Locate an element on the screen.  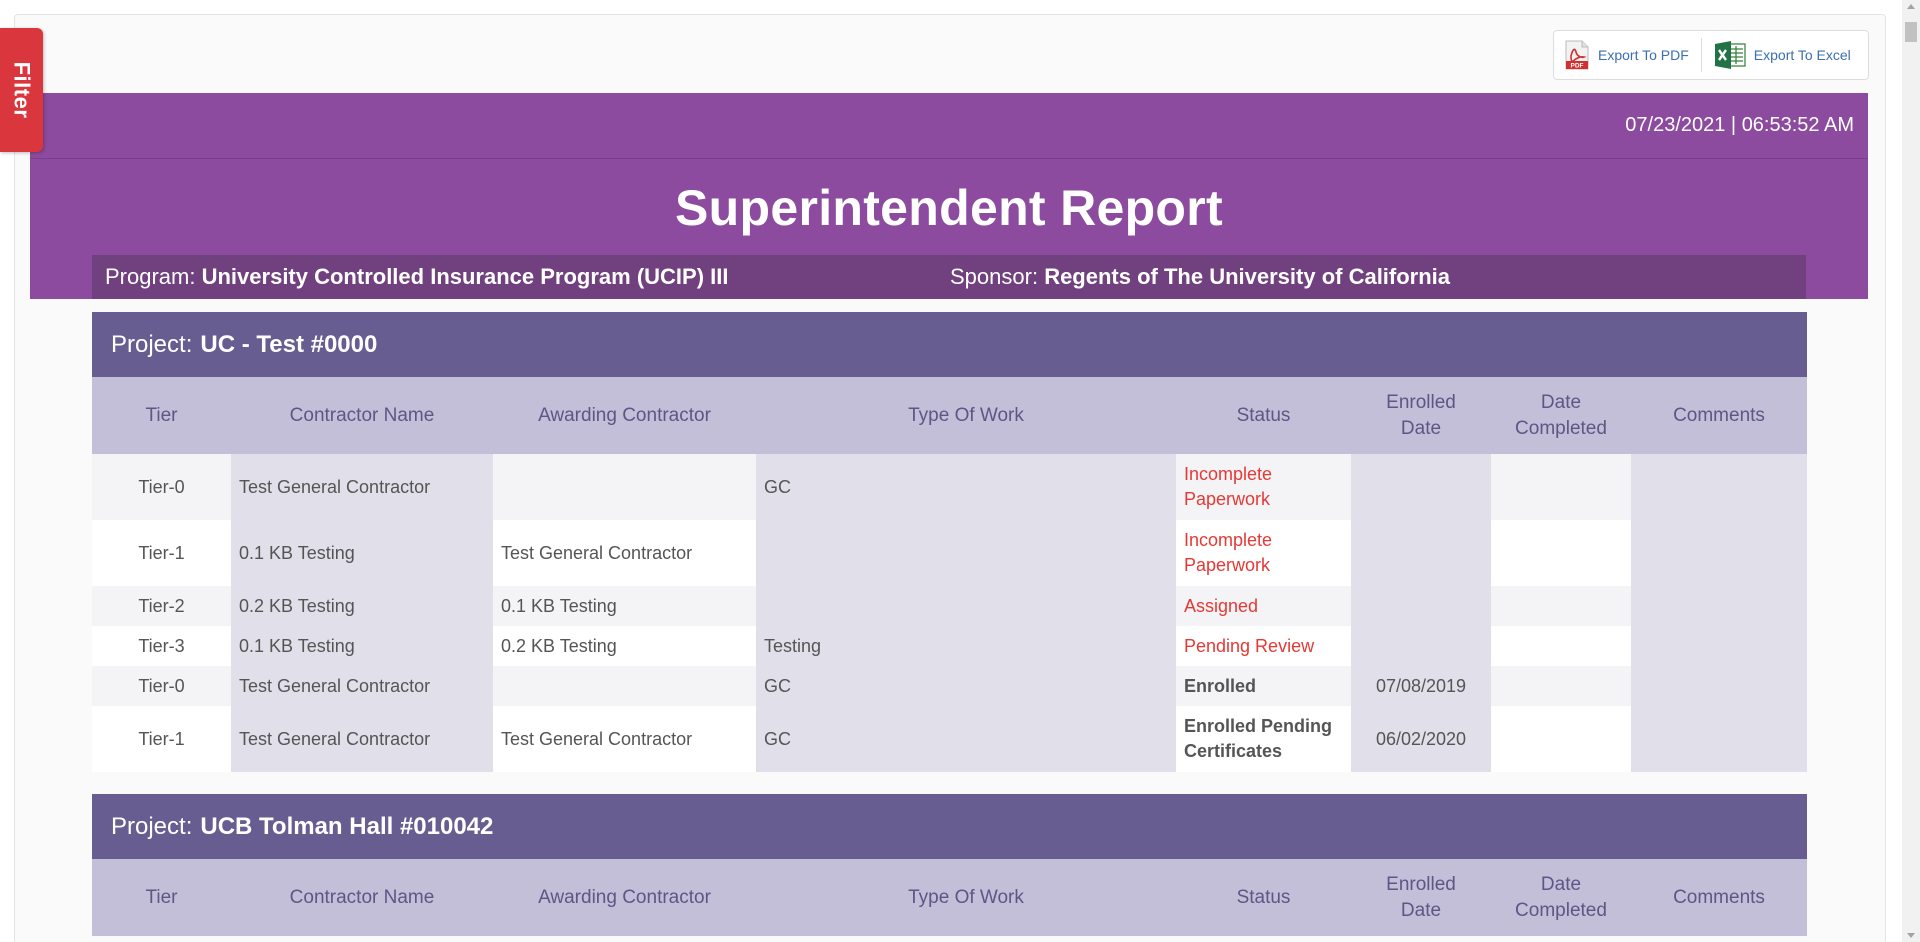
cell-enrolled: 06/02/2020 is located at coordinates (1421, 739).